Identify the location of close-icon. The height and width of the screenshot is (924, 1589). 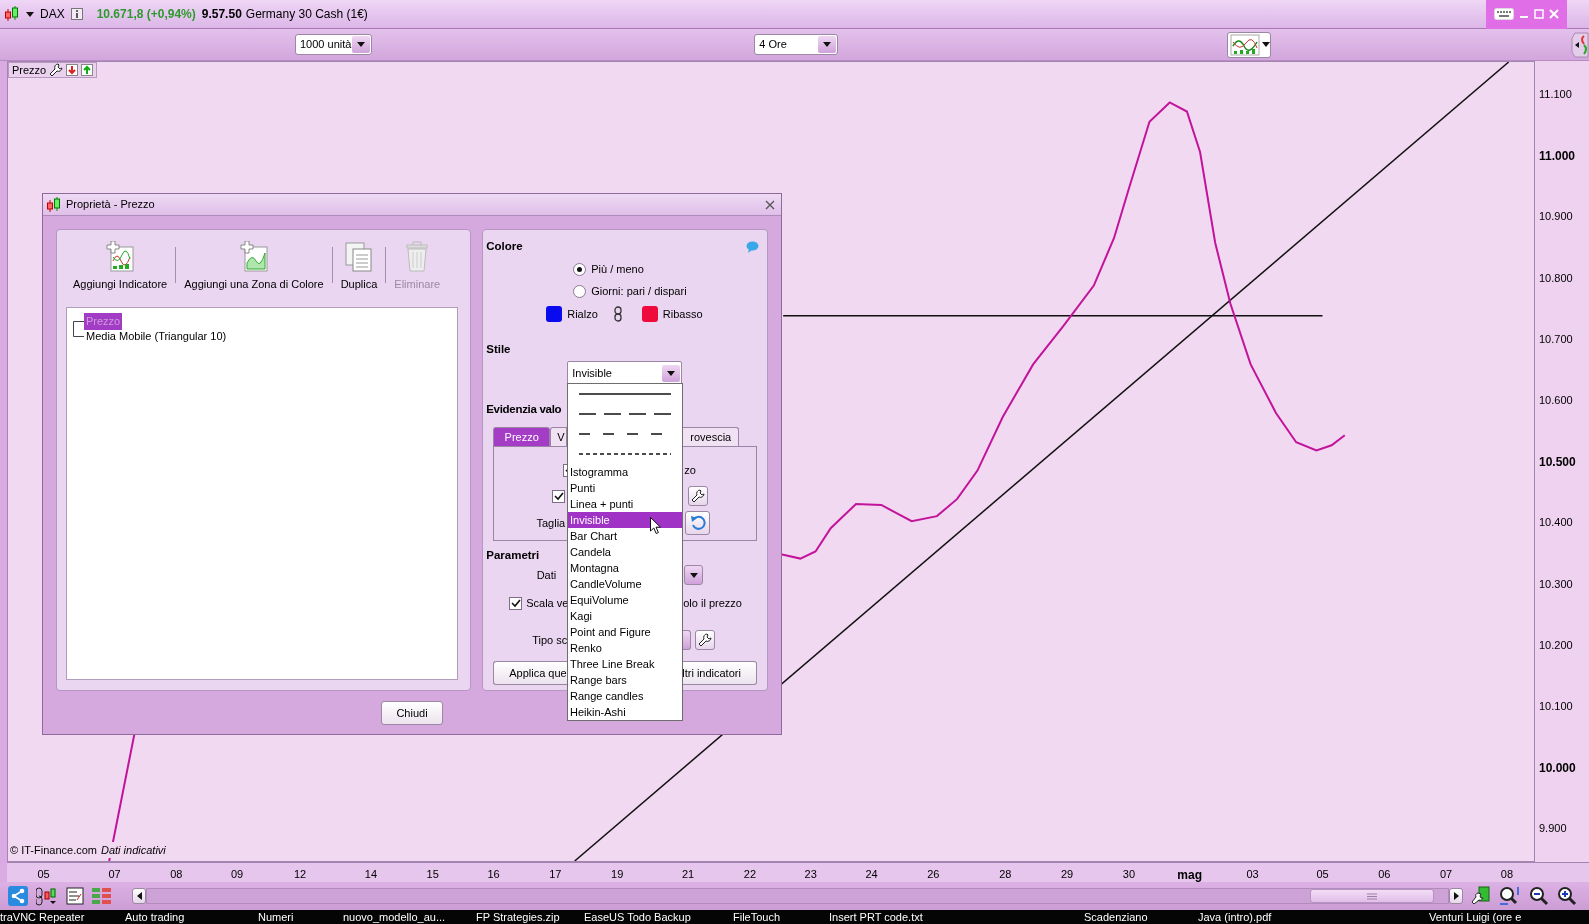
(770, 204).